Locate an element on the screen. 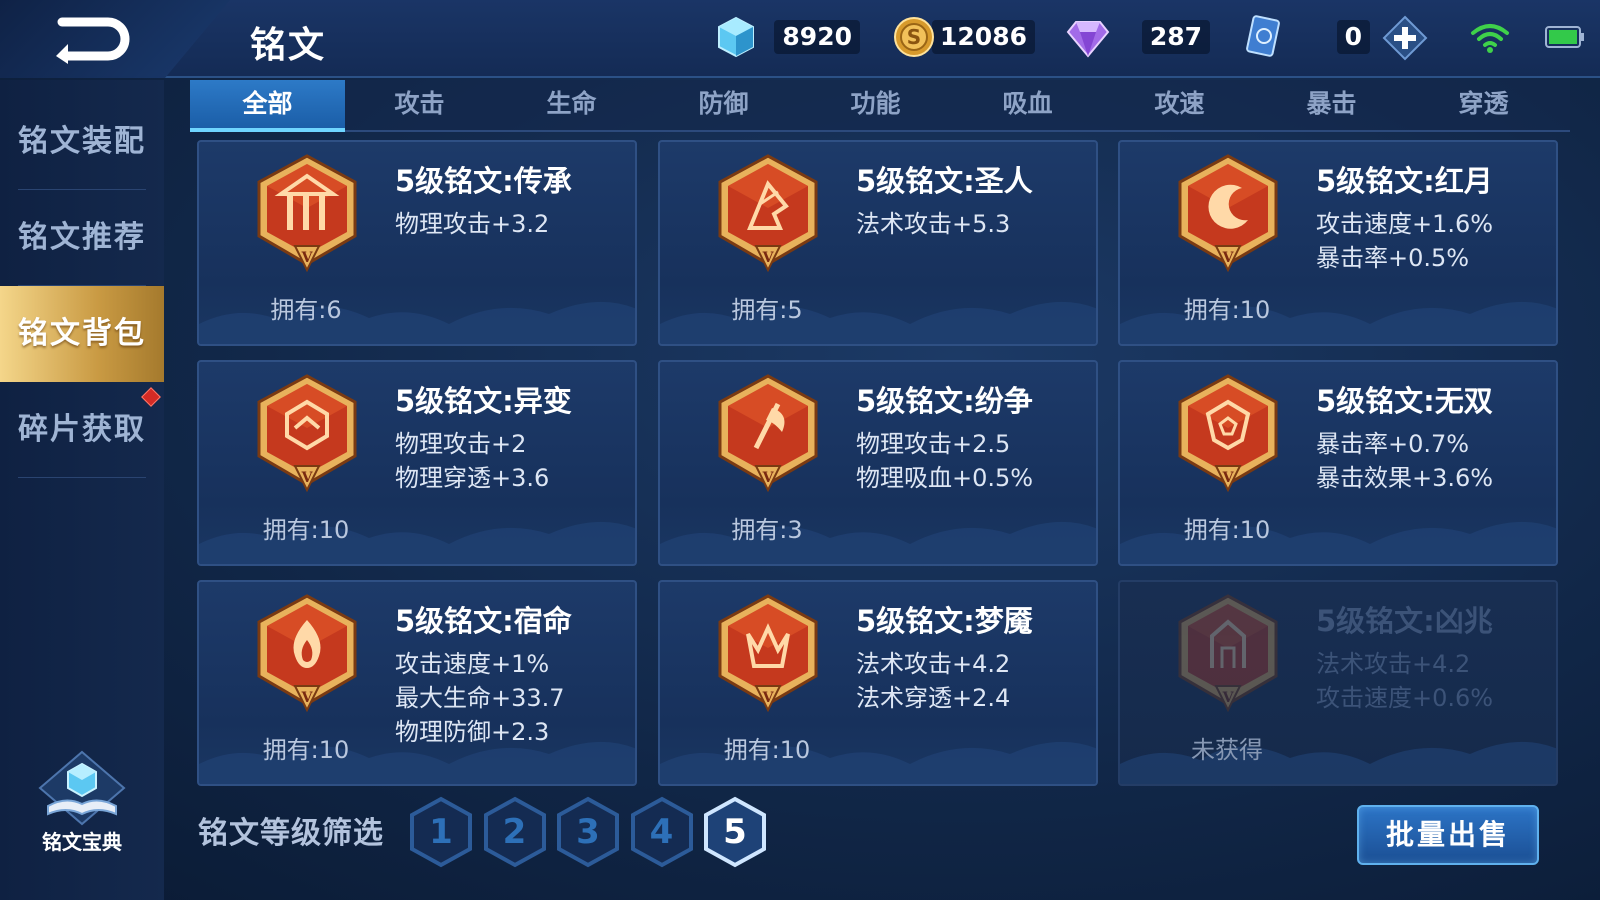  battery-icon is located at coordinates (1564, 37).